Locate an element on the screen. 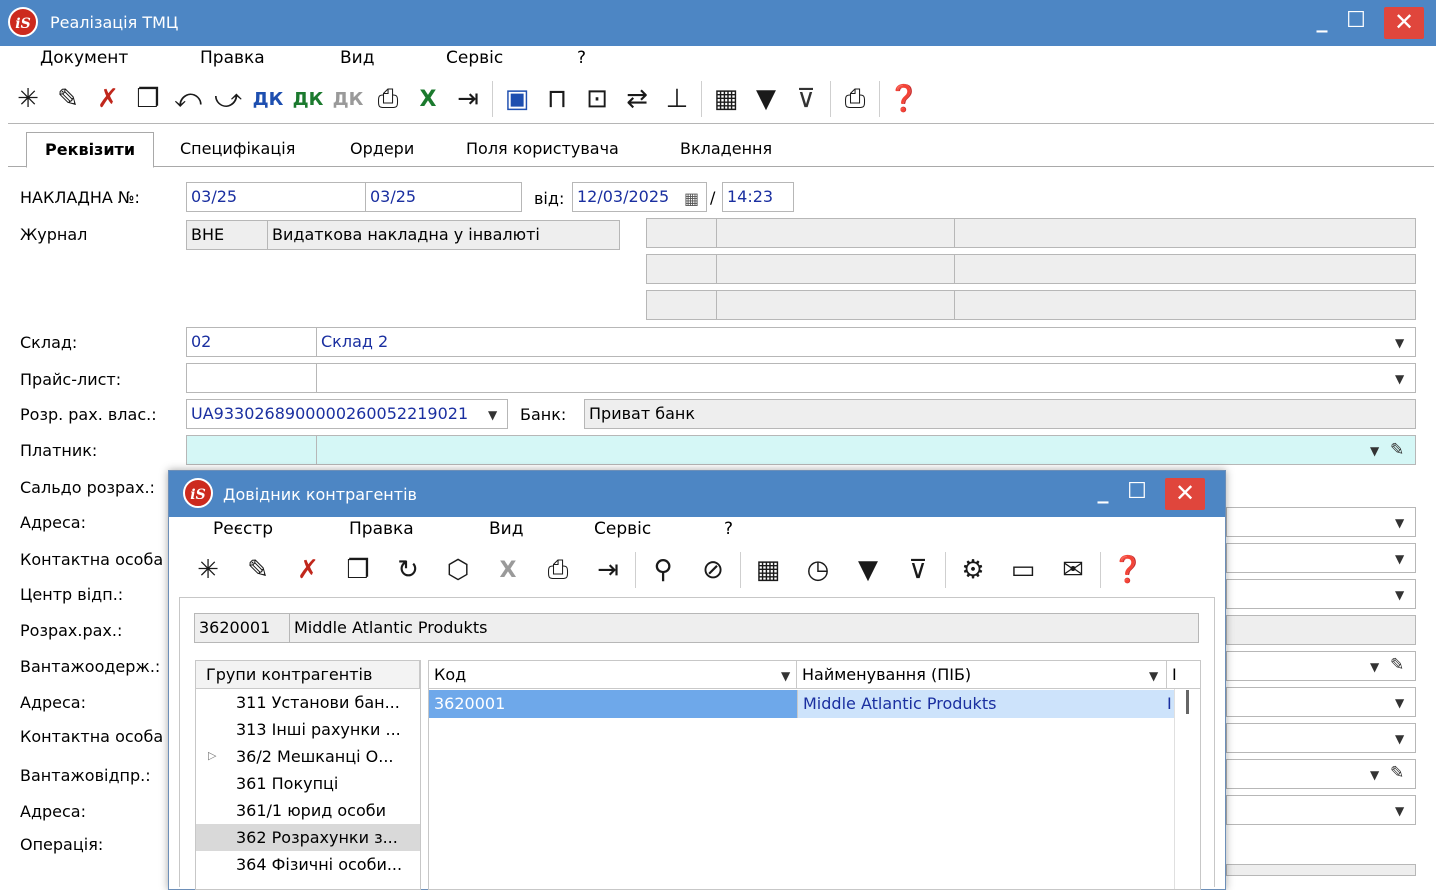 Image resolution: width=1436 pixels, height=890 pixels. tab-user-fields: Поля користувача is located at coordinates (542, 150).